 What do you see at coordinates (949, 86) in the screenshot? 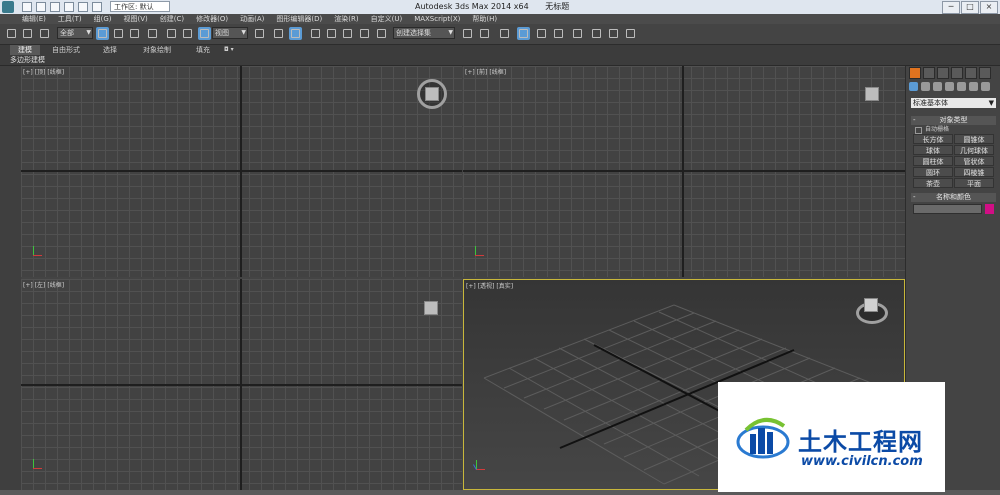
I see `cameras-icon` at bounding box center [949, 86].